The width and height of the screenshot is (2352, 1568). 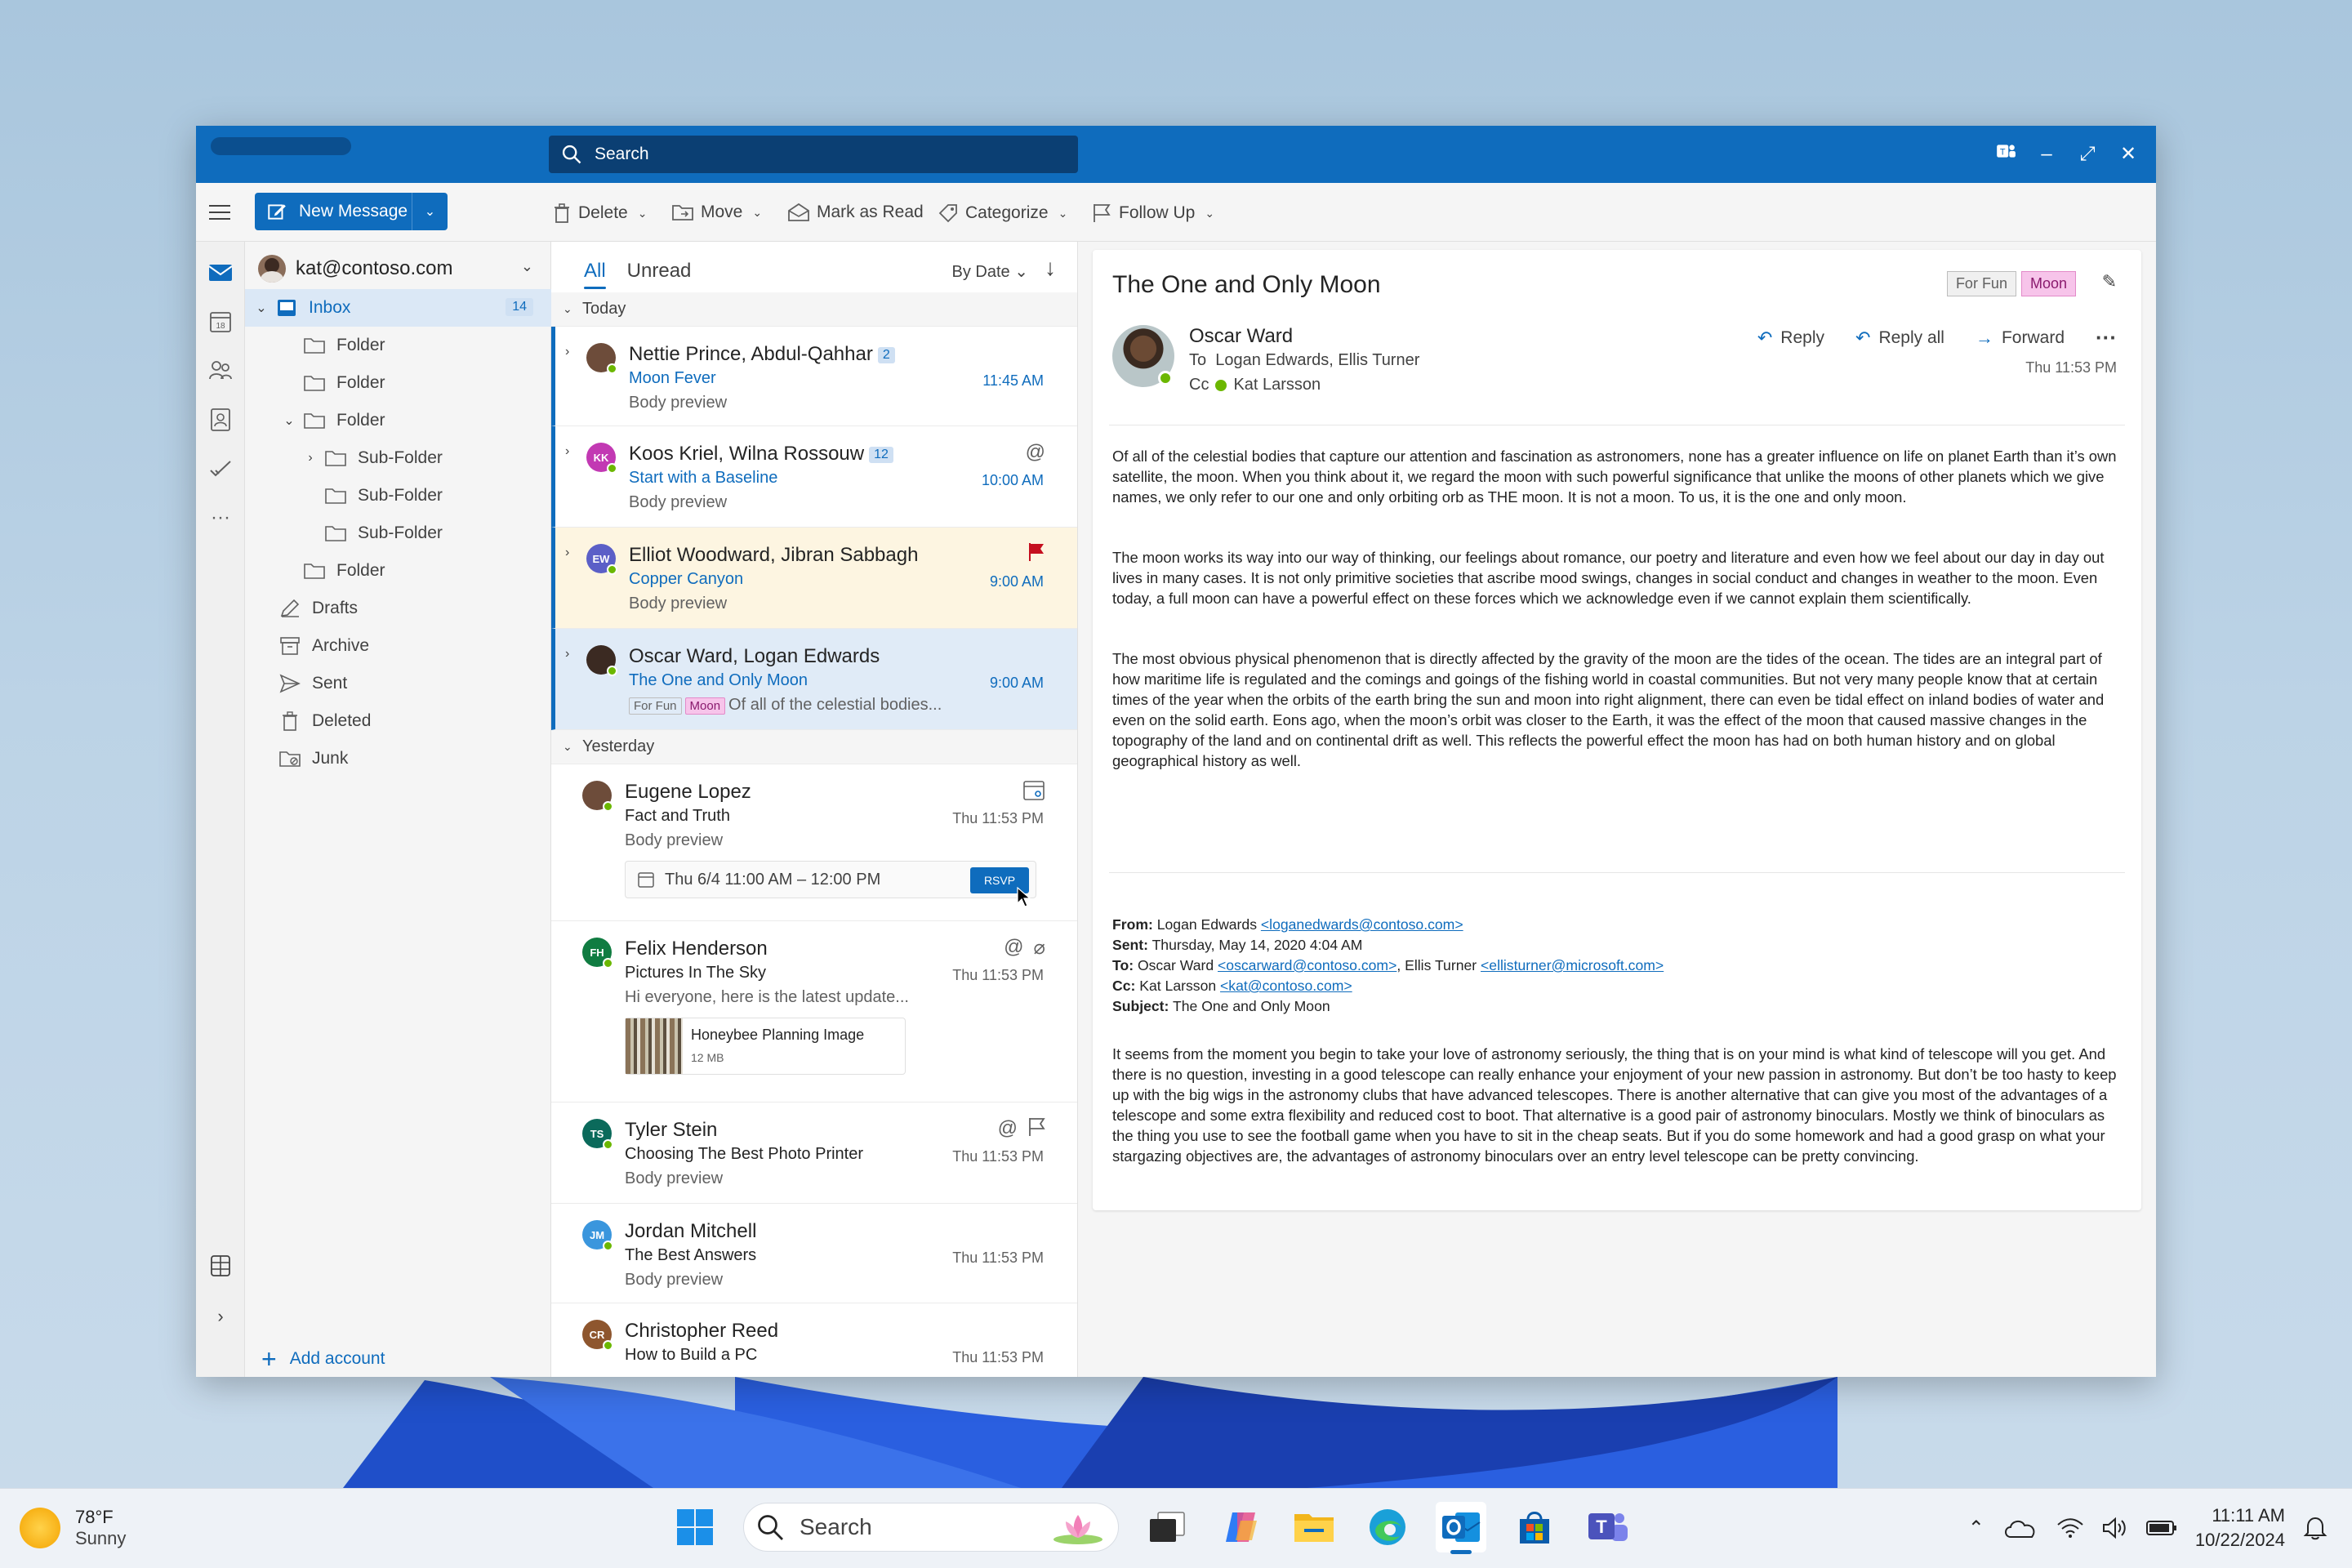 What do you see at coordinates (814, 747) in the screenshot?
I see `group-header-yesterday: ⌄ Yesterday` at bounding box center [814, 747].